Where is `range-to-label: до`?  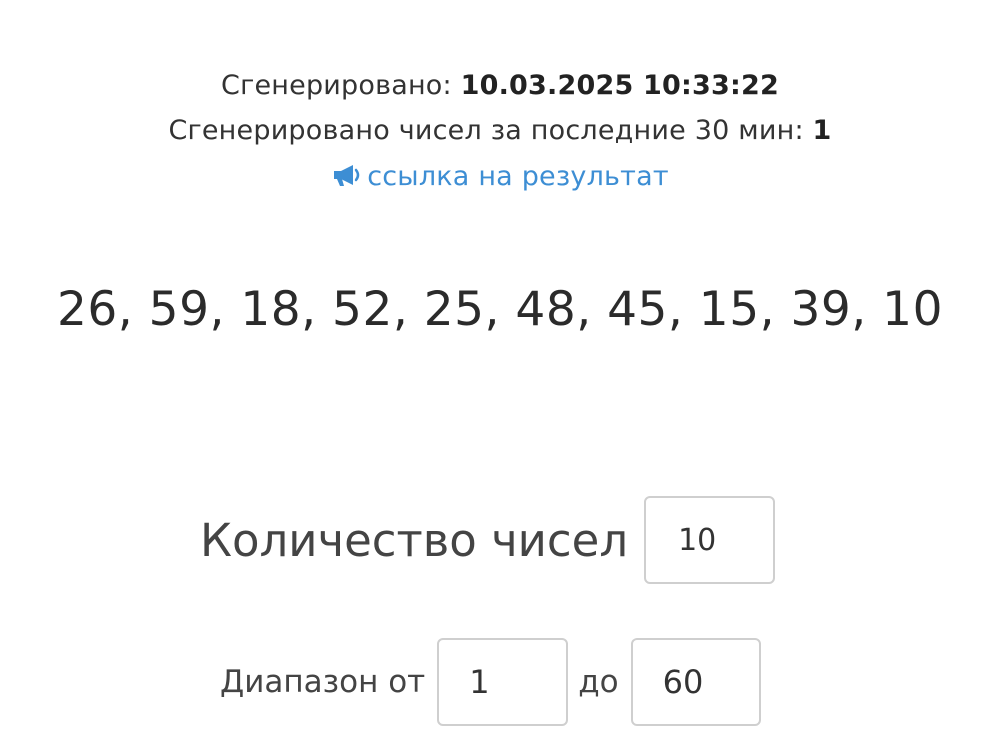
range-to-label: до is located at coordinates (598, 682).